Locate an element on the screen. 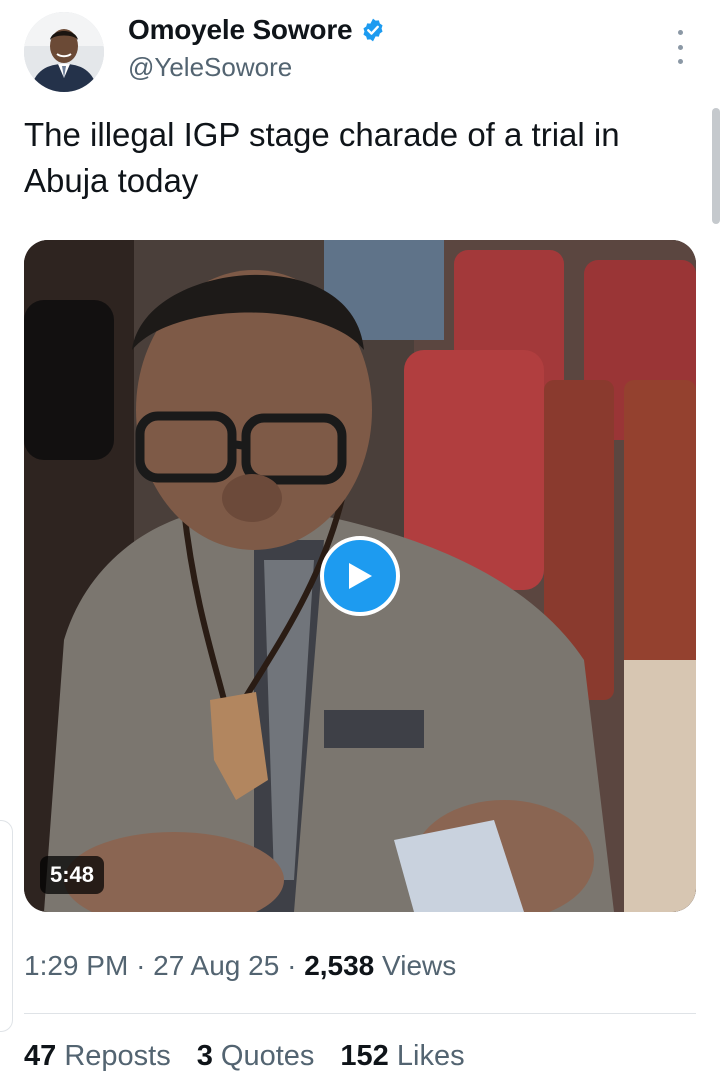 This screenshot has width=720, height=1088. engagement-stats: 47 Reposts 3 Quotes 152 Likes is located at coordinates (257, 1056).